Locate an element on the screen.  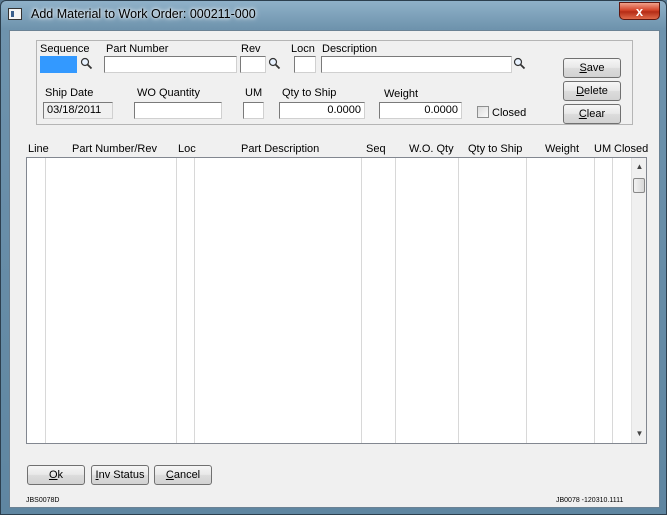
col-header-seq: Seq is located at coordinates (376, 149).